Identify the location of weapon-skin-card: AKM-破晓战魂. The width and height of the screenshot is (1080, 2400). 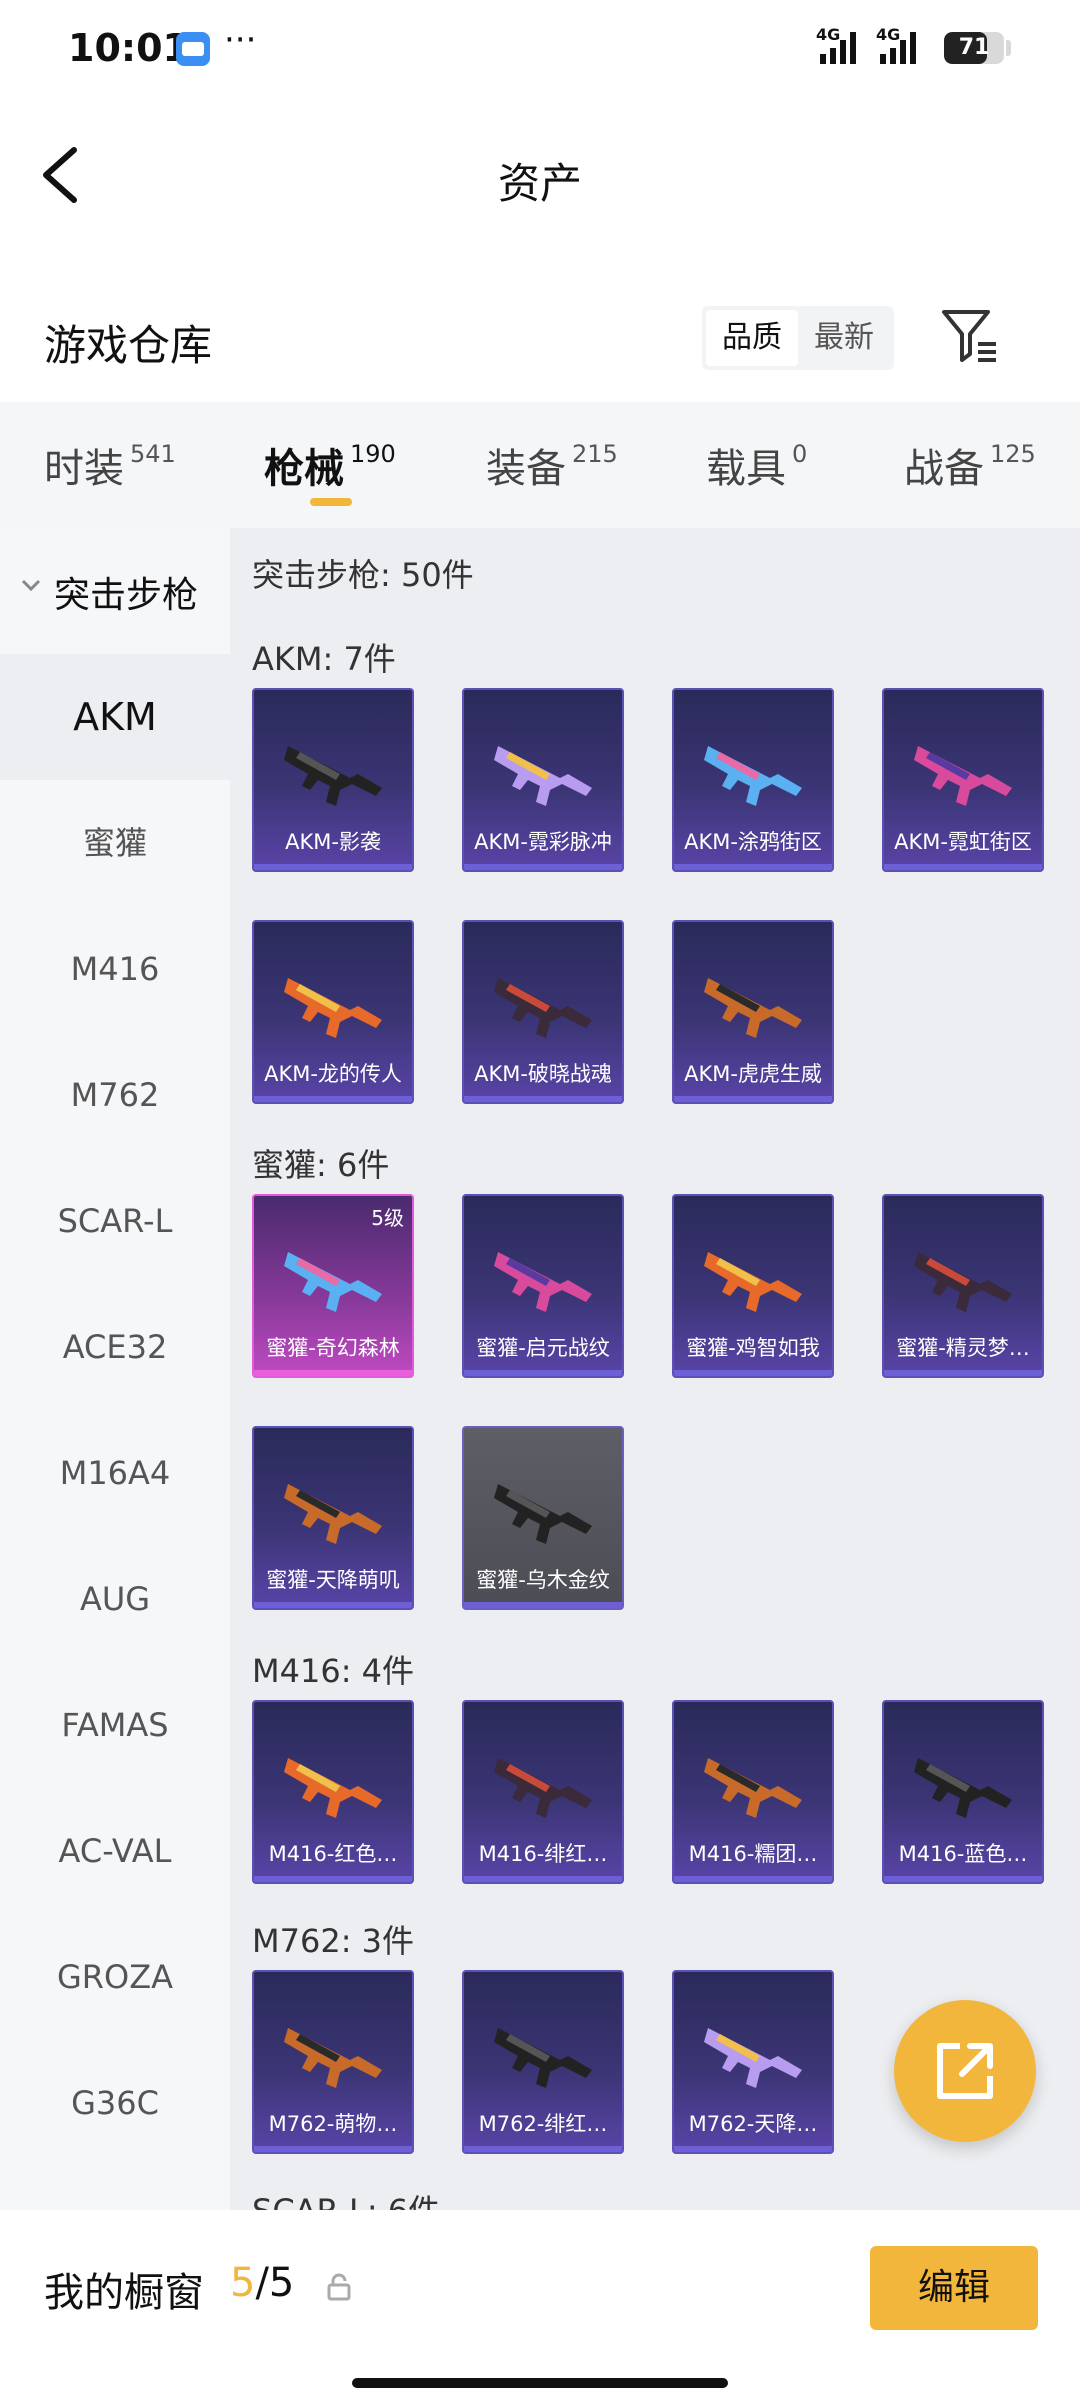
(543, 1012).